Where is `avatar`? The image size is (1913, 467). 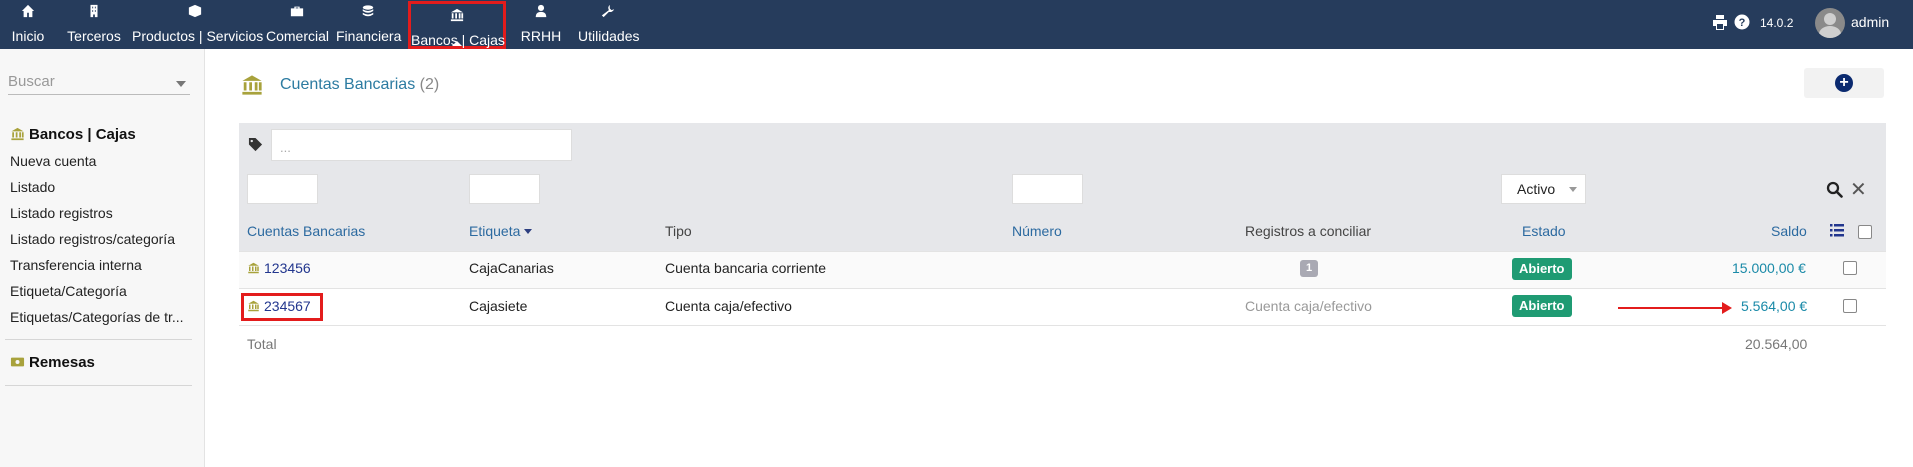 avatar is located at coordinates (1830, 23).